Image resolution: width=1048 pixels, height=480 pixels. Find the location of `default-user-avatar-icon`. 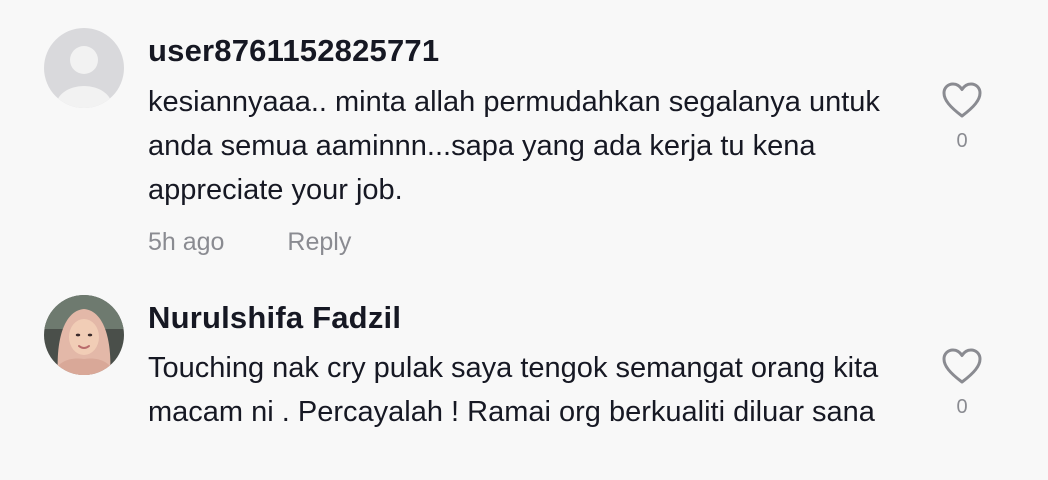

default-user-avatar-icon is located at coordinates (84, 68).